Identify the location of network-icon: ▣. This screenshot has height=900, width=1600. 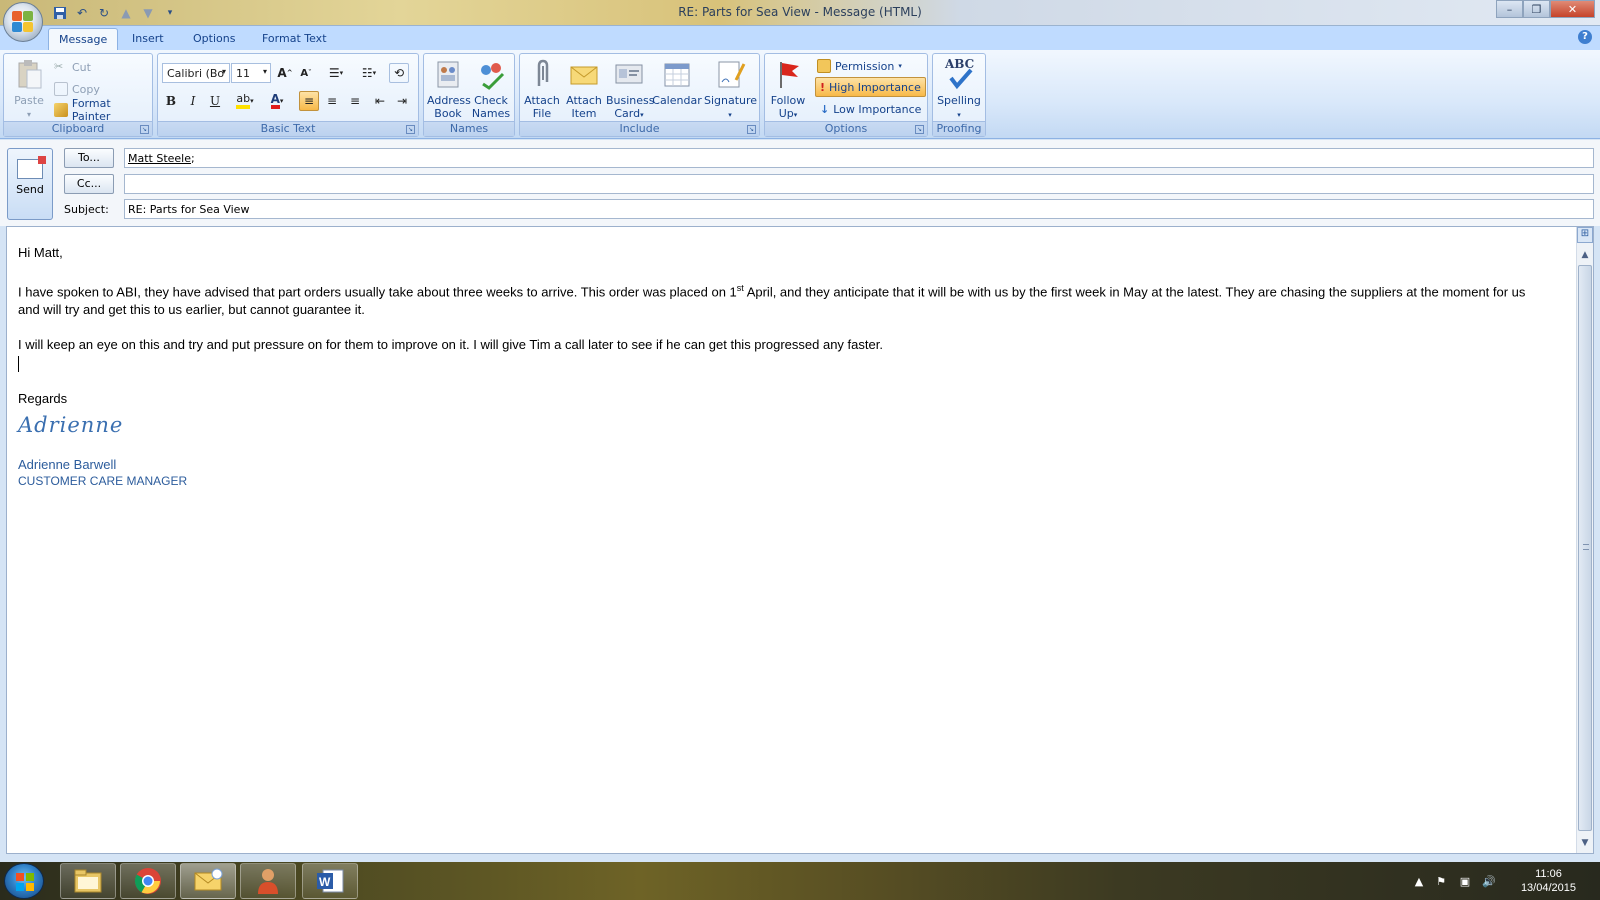
(1465, 881).